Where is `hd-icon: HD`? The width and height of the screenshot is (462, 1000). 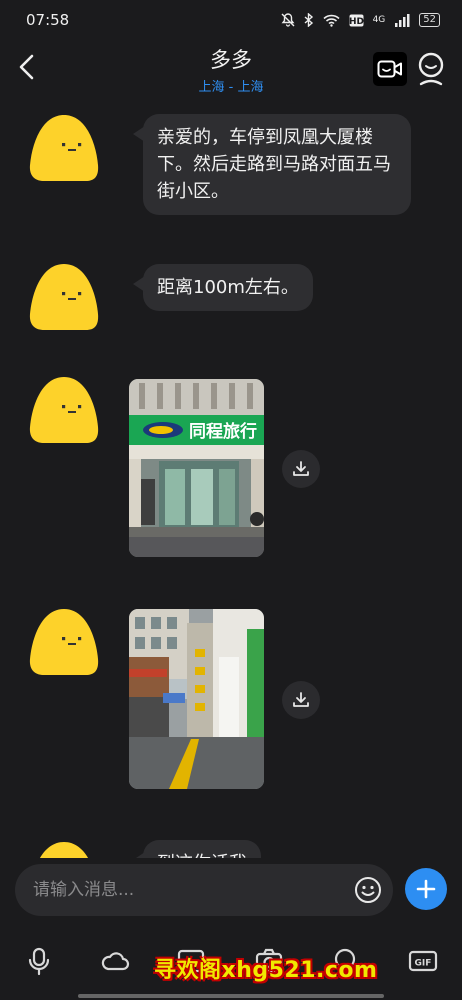
hd-icon: HD is located at coordinates (356, 20).